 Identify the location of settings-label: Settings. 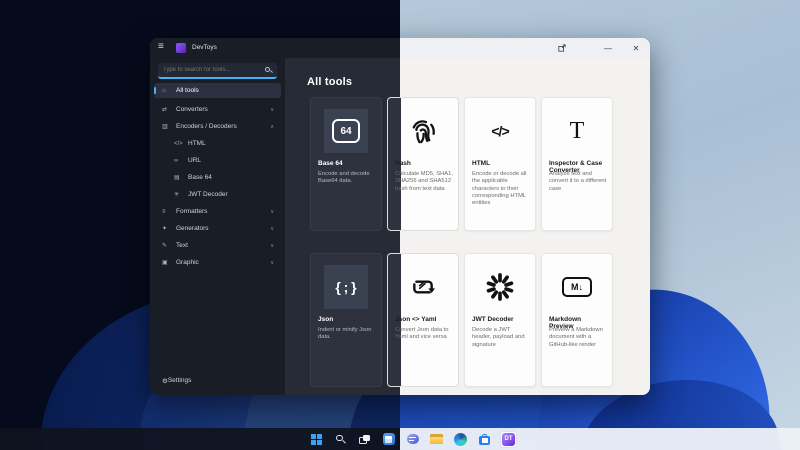
(179, 380).